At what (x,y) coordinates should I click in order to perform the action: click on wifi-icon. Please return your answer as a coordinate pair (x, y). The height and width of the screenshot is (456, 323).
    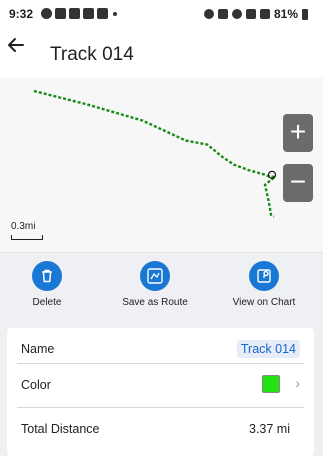
    Looking at the image, I should click on (250, 14).